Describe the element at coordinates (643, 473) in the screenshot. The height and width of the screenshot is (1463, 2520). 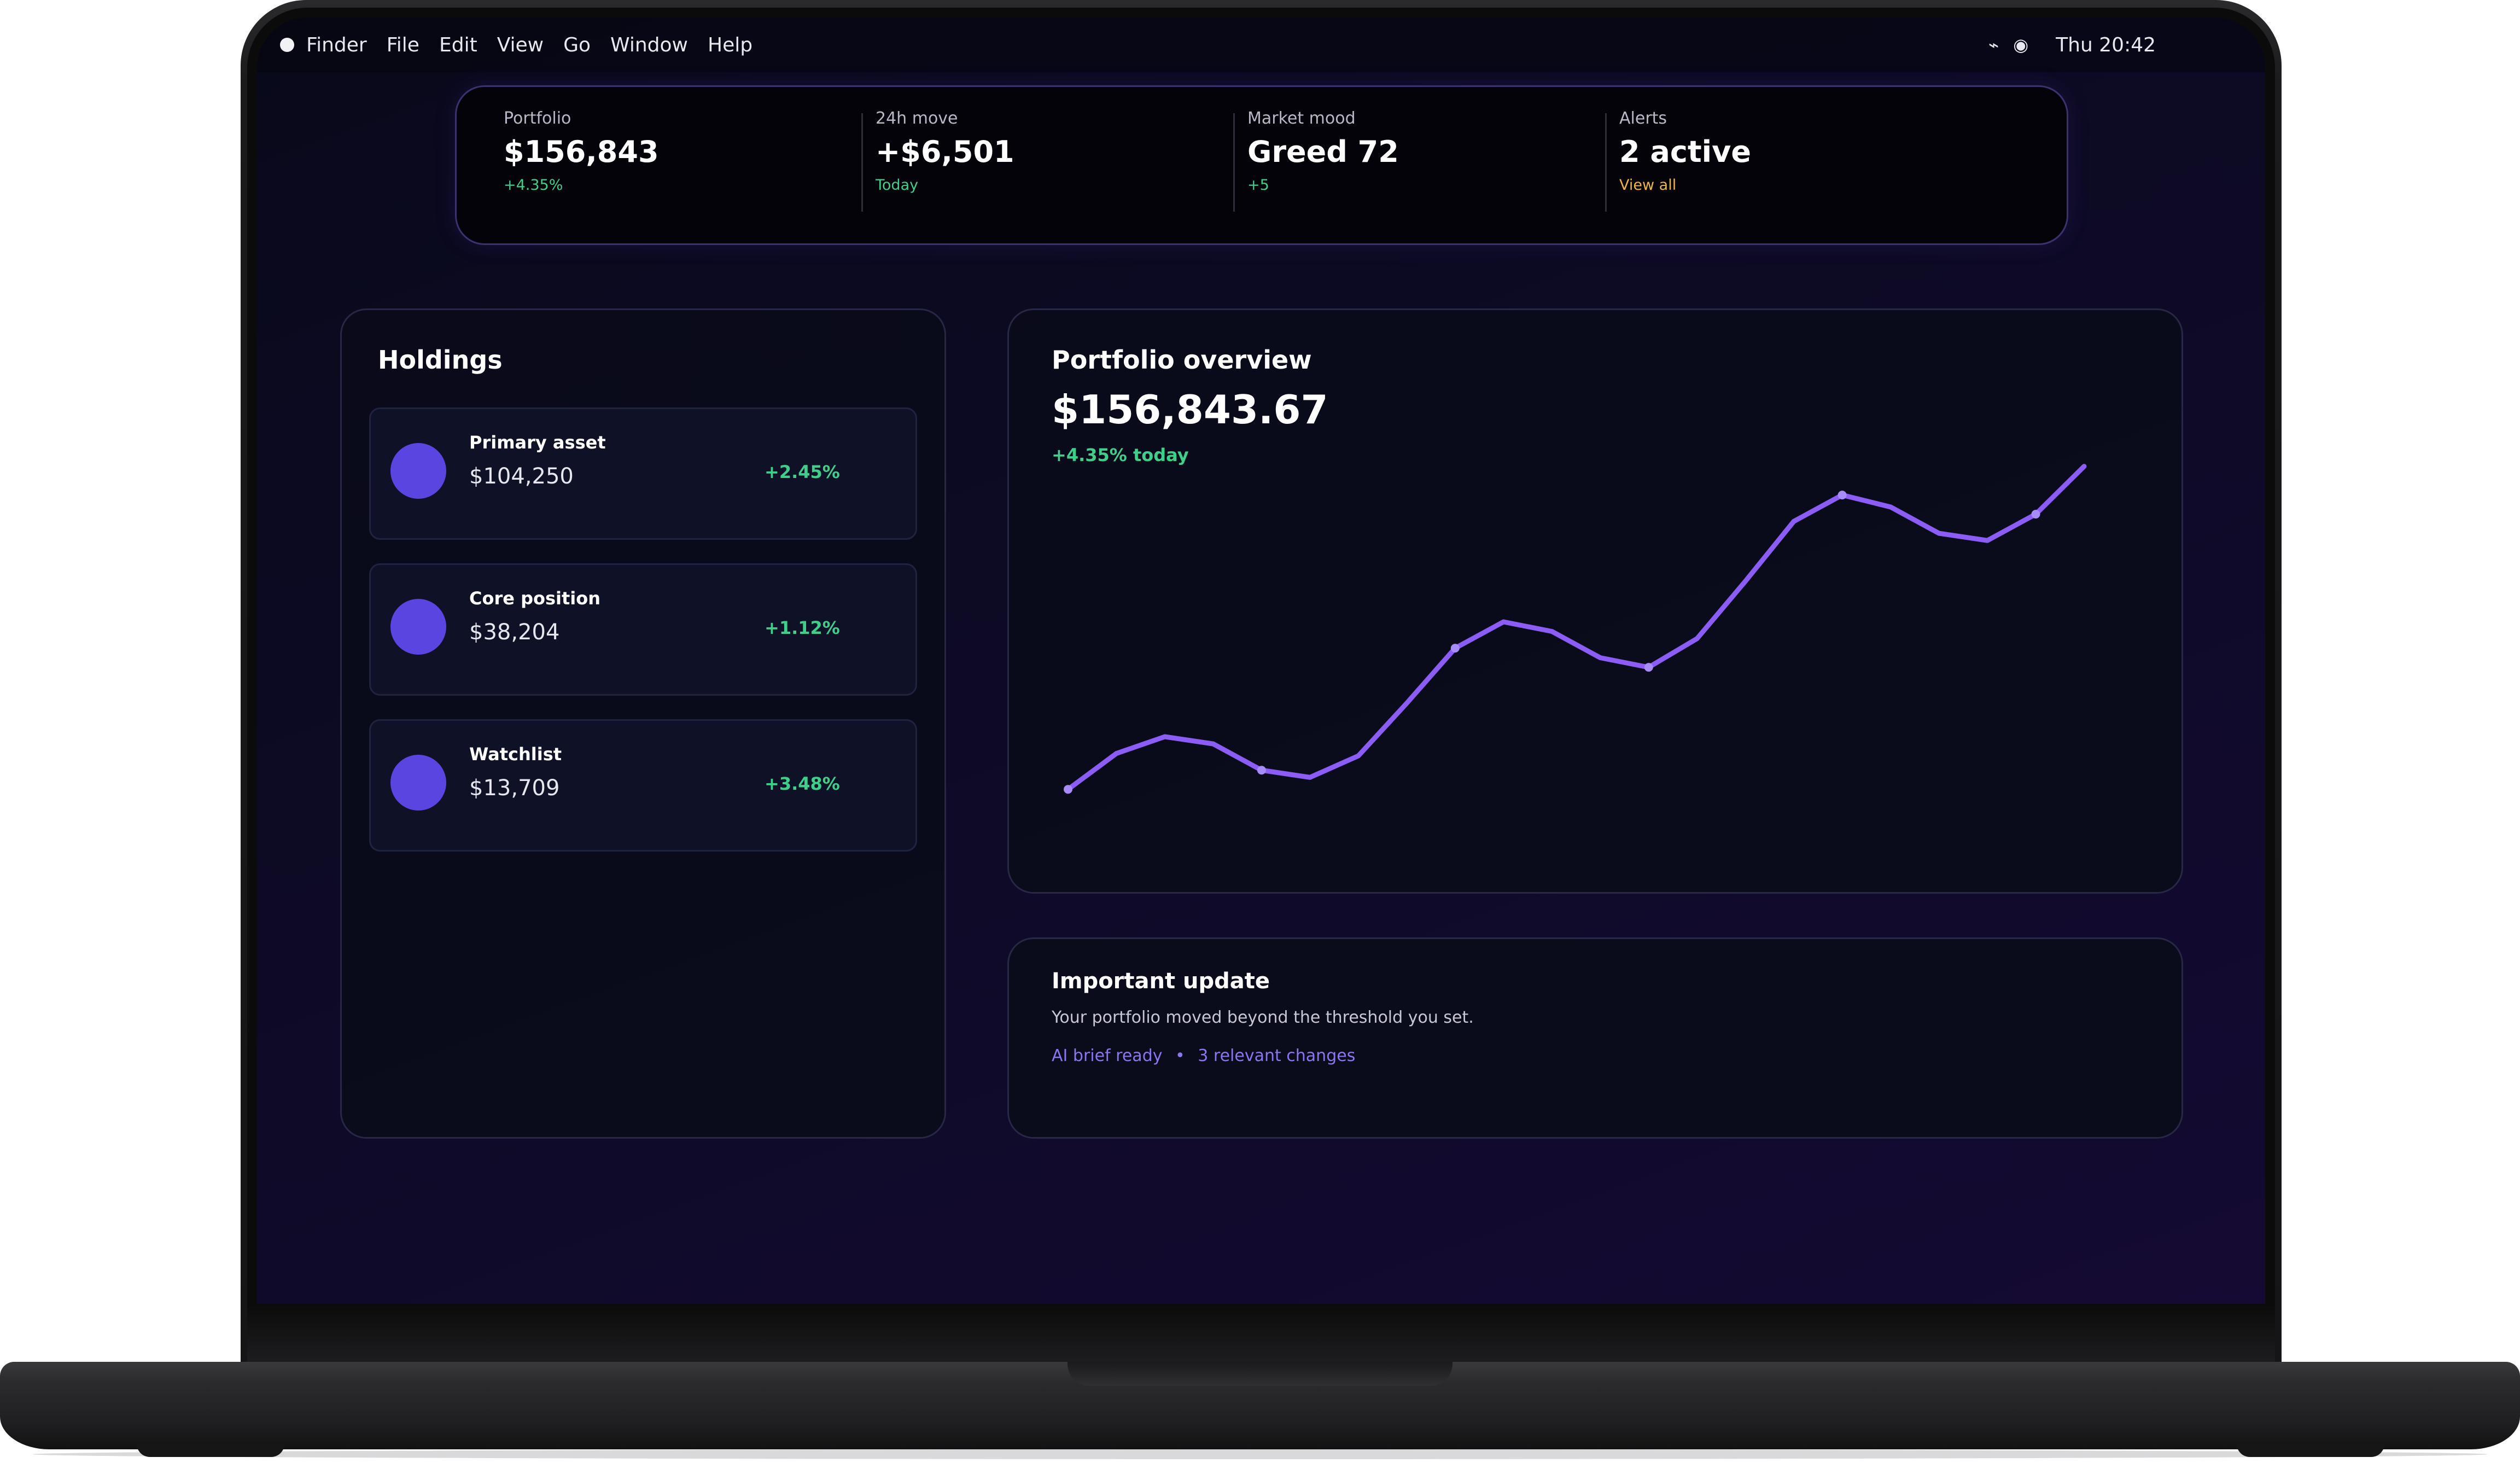
I see `holding-row: Primary asset $104,250 +2.45%` at that location.